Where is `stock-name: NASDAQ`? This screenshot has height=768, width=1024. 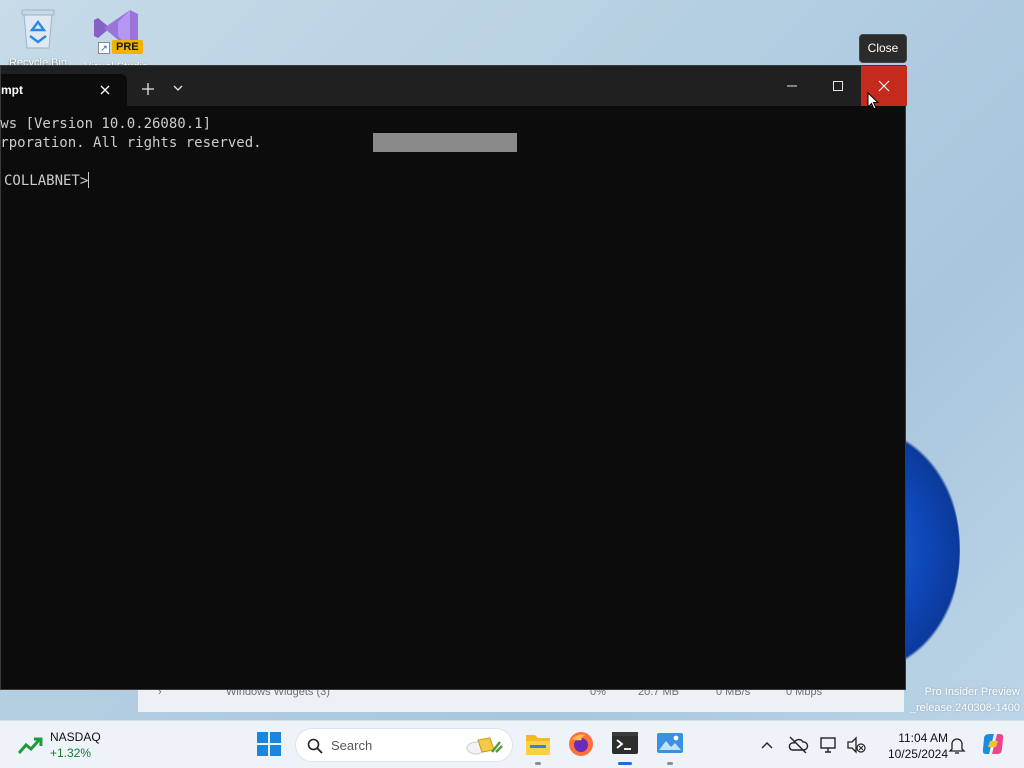 stock-name: NASDAQ is located at coordinates (75, 737).